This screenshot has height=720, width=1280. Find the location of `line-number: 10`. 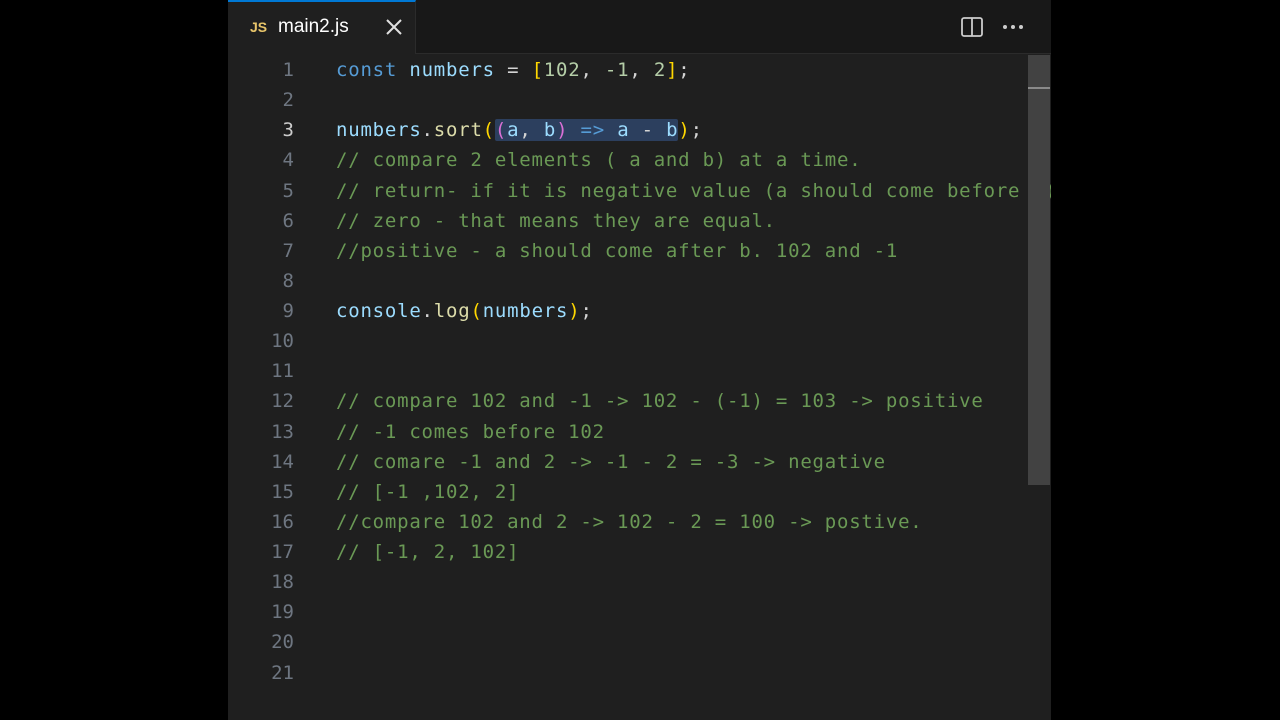

line-number: 10 is located at coordinates (261, 341).